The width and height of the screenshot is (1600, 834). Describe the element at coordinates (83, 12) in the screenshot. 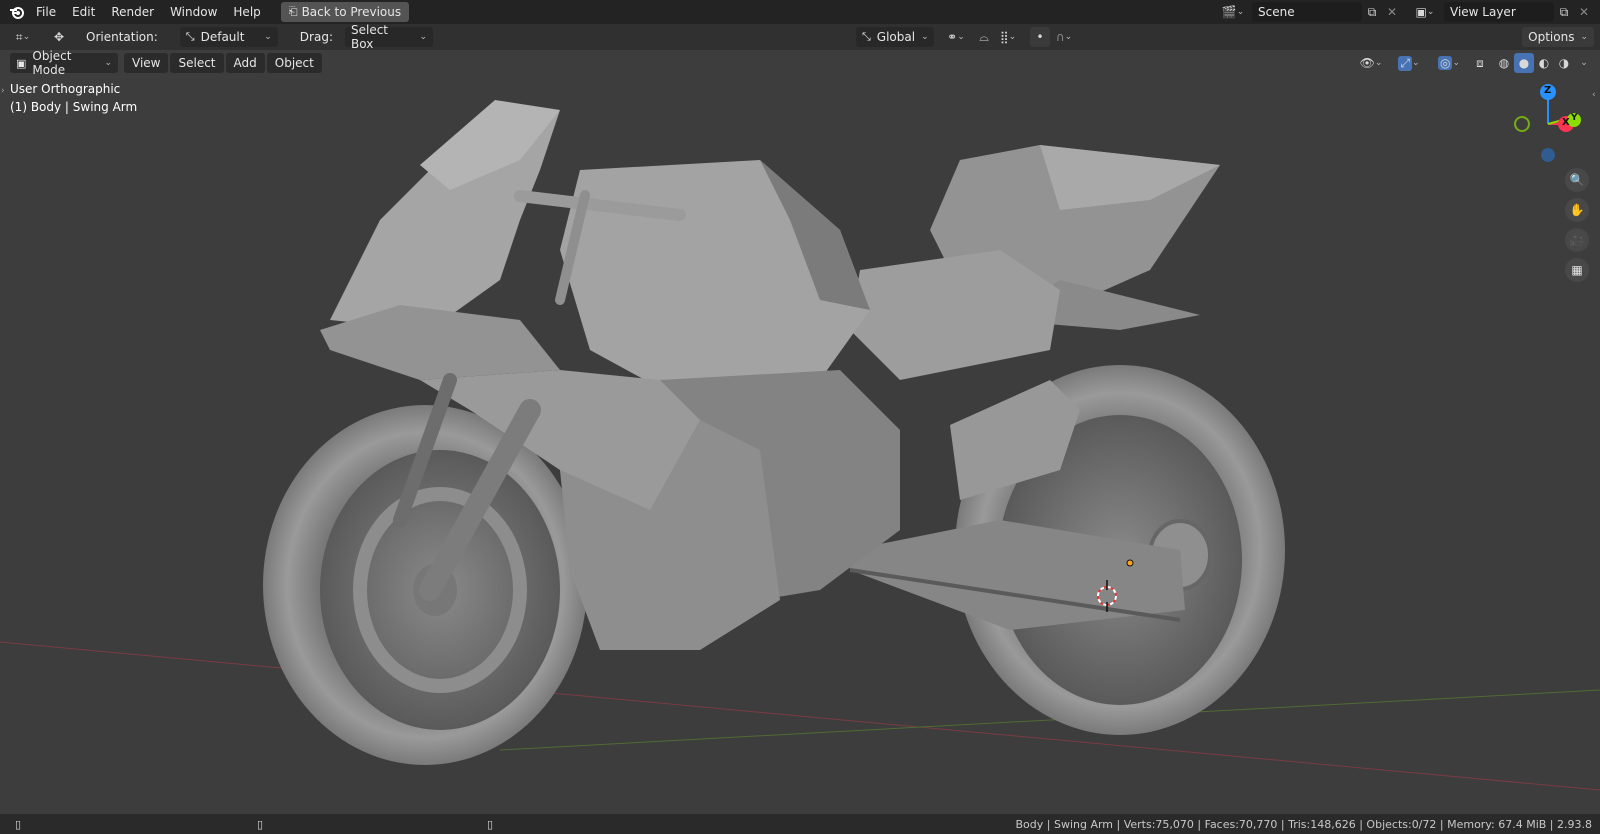

I see `menu-edit: Edit` at that location.